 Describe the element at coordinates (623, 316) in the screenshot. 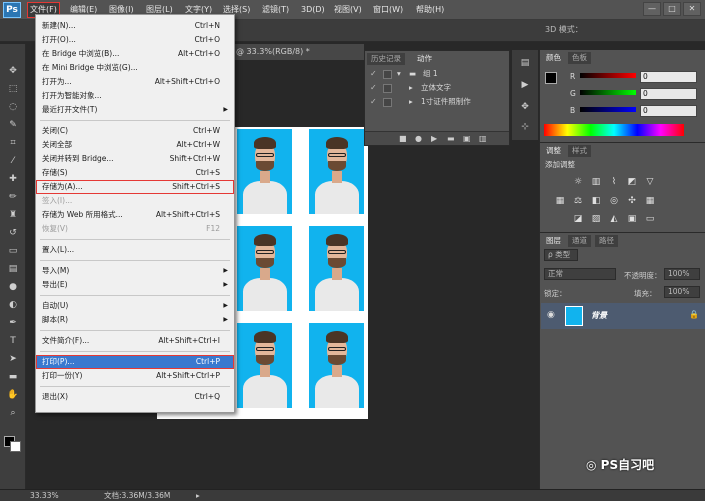

I see `layer-row-background: ◉ 背景 🔒` at that location.